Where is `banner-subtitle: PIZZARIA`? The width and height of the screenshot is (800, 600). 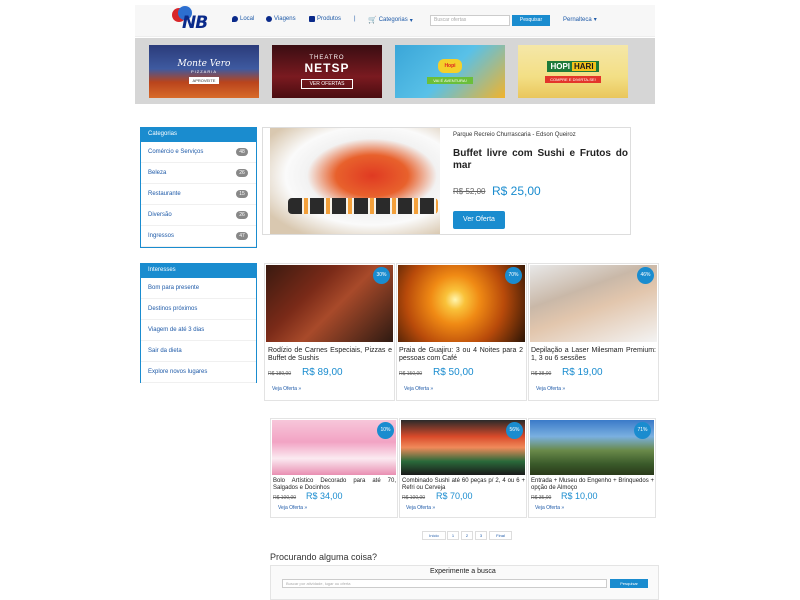 banner-subtitle: PIZZARIA is located at coordinates (203, 71).